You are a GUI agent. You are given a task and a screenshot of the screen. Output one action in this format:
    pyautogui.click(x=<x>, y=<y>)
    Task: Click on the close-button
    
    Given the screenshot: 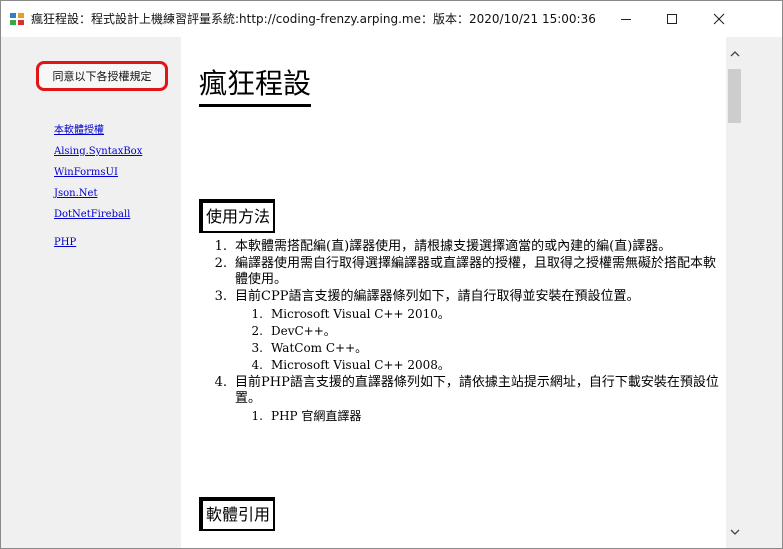 What is the action you would take?
    pyautogui.click(x=719, y=19)
    